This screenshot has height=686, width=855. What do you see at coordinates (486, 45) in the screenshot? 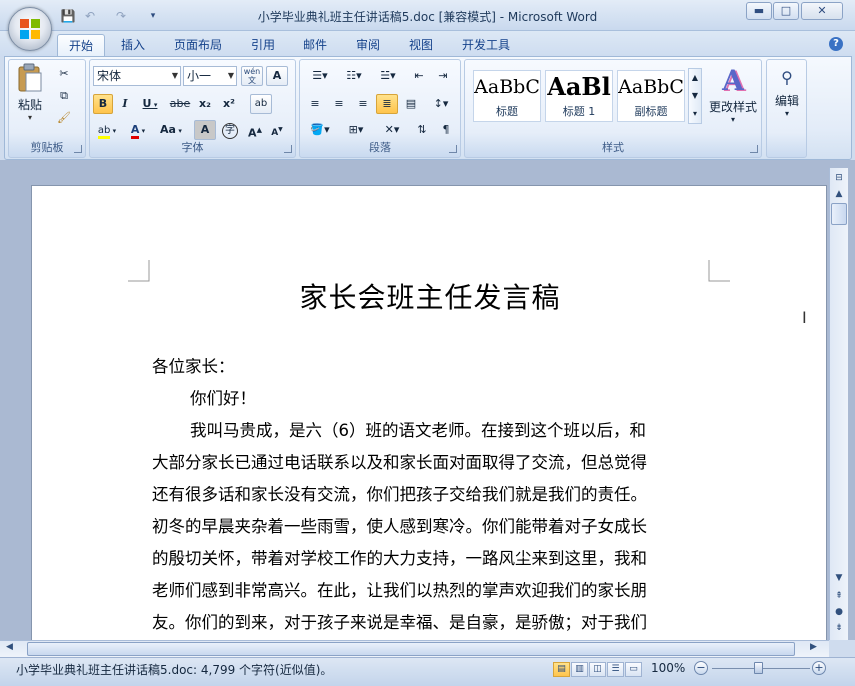
I see `tab-developer: 开发工具` at bounding box center [486, 45].